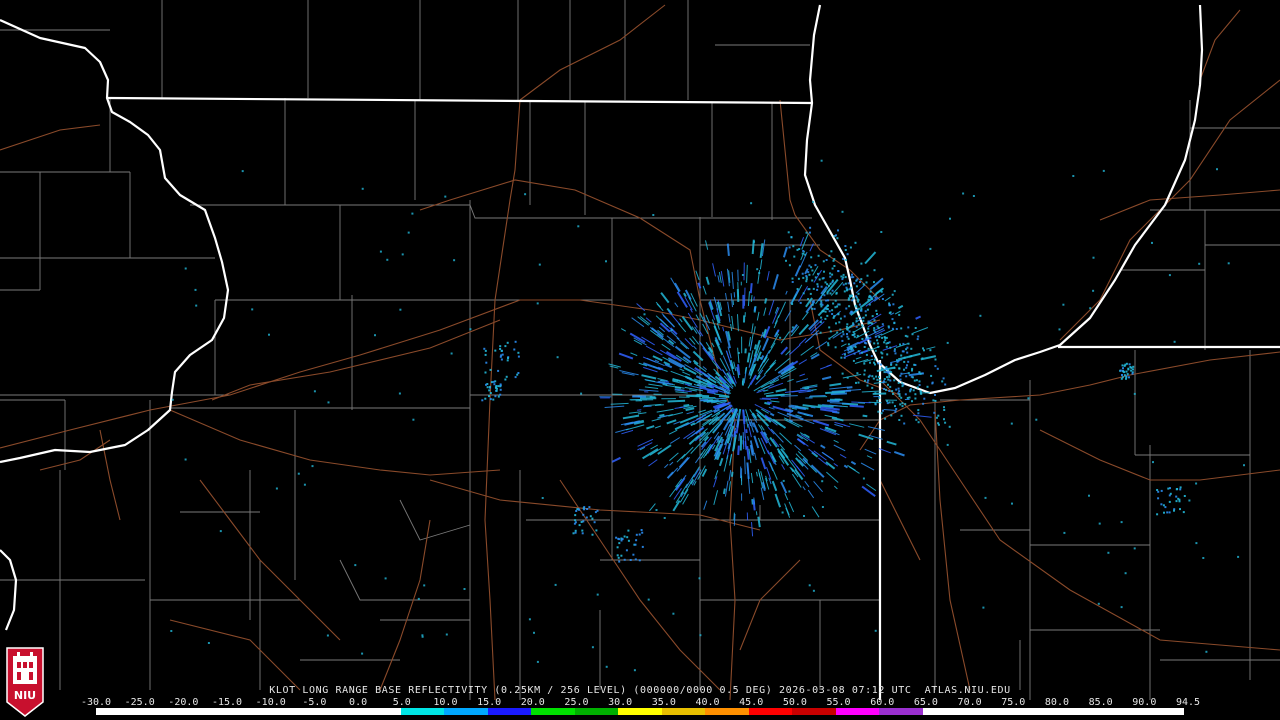  What do you see at coordinates (96, 702) in the screenshot?
I see `scale-label: -30.0` at bounding box center [96, 702].